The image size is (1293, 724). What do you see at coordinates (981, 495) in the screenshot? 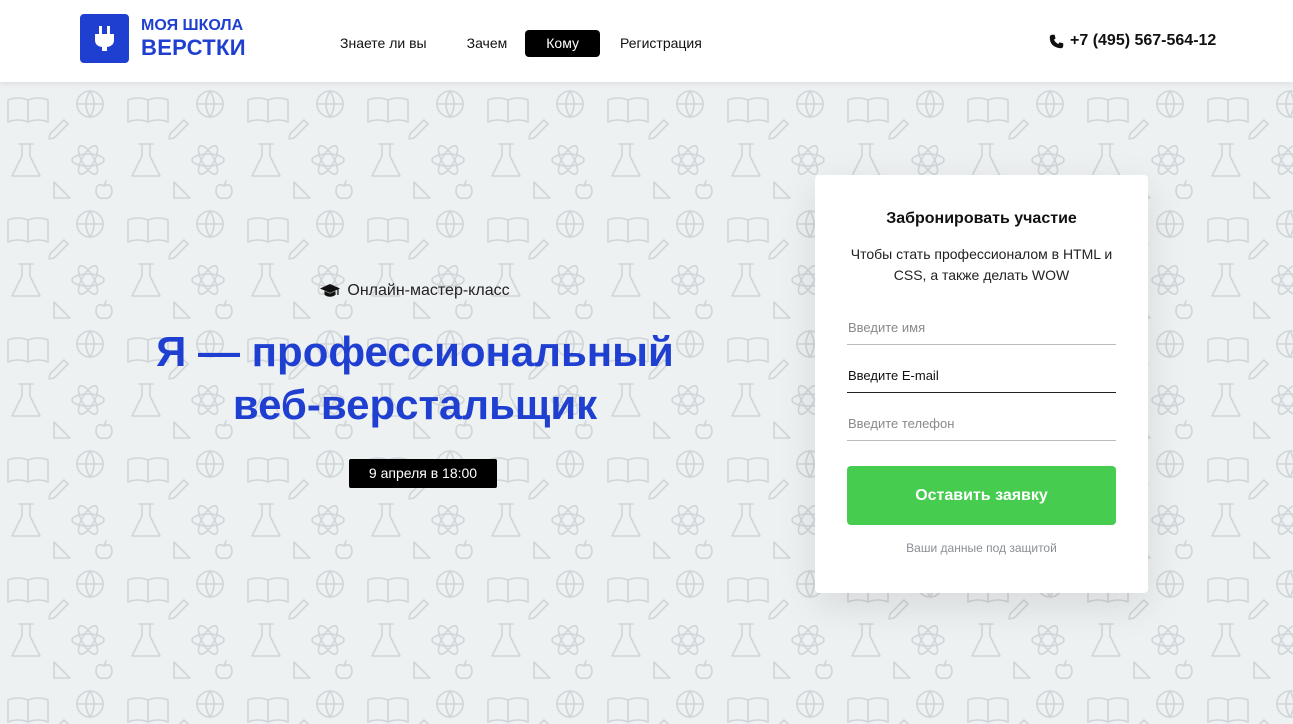
I see `submit-application-button: Оставить заявку` at bounding box center [981, 495].